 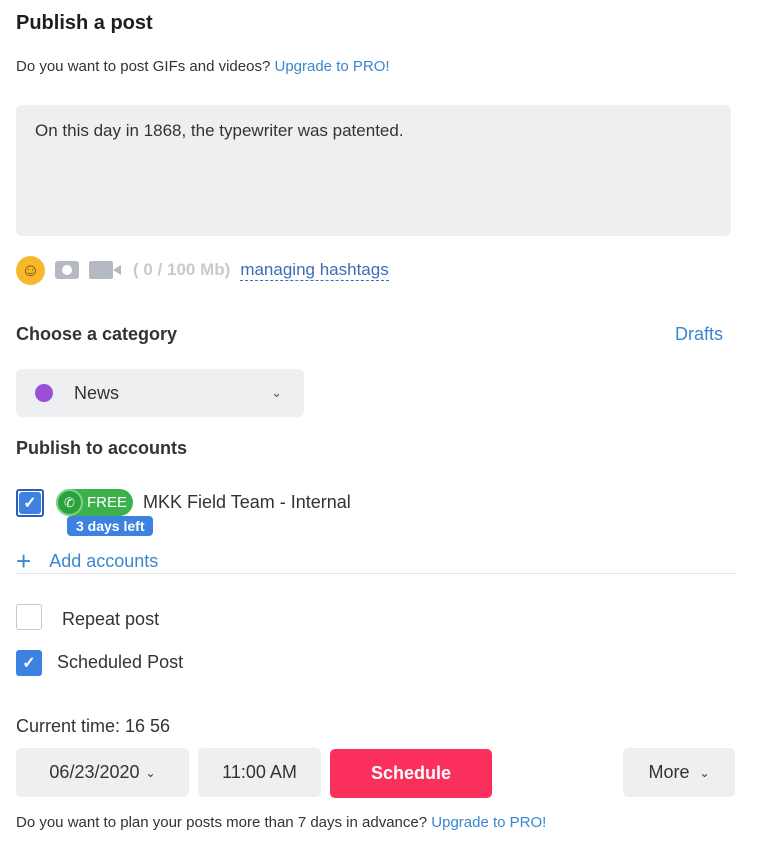 What do you see at coordinates (29, 663) in the screenshot?
I see `scheduled-post-checkbox: ✓` at bounding box center [29, 663].